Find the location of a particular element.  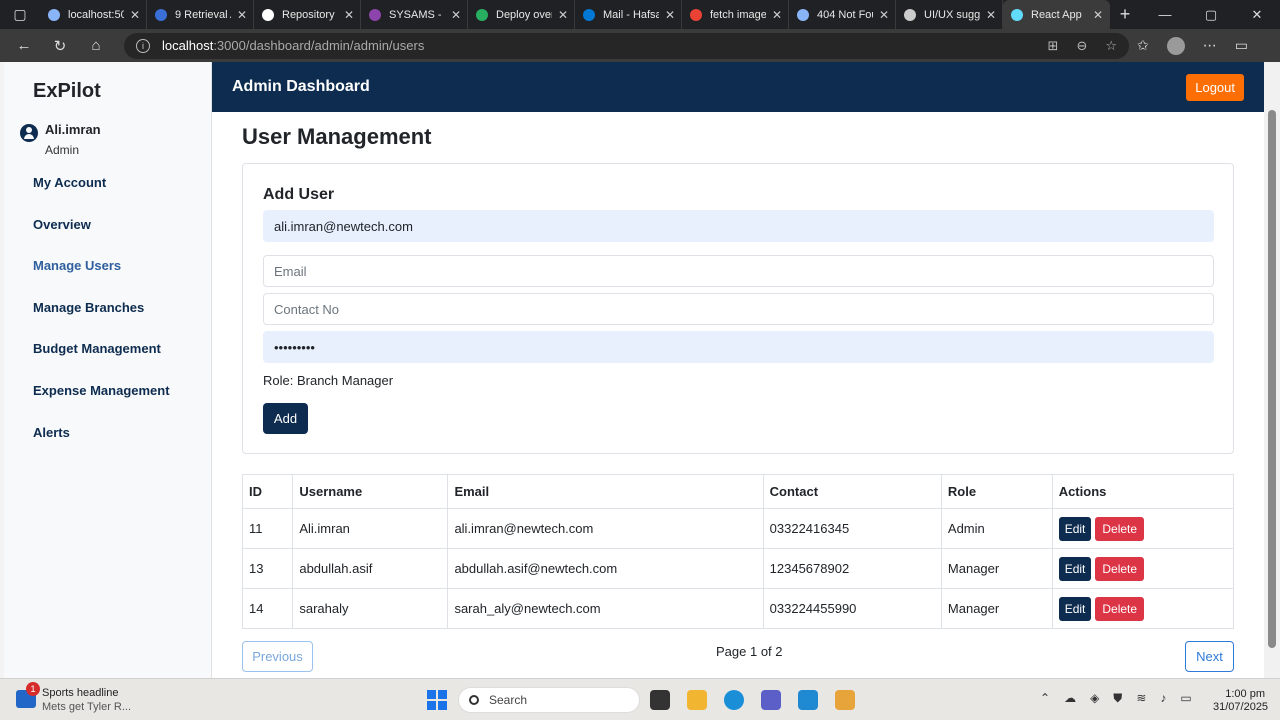

browser-tab: 404 Not Fou ✕ is located at coordinates (842, 14).